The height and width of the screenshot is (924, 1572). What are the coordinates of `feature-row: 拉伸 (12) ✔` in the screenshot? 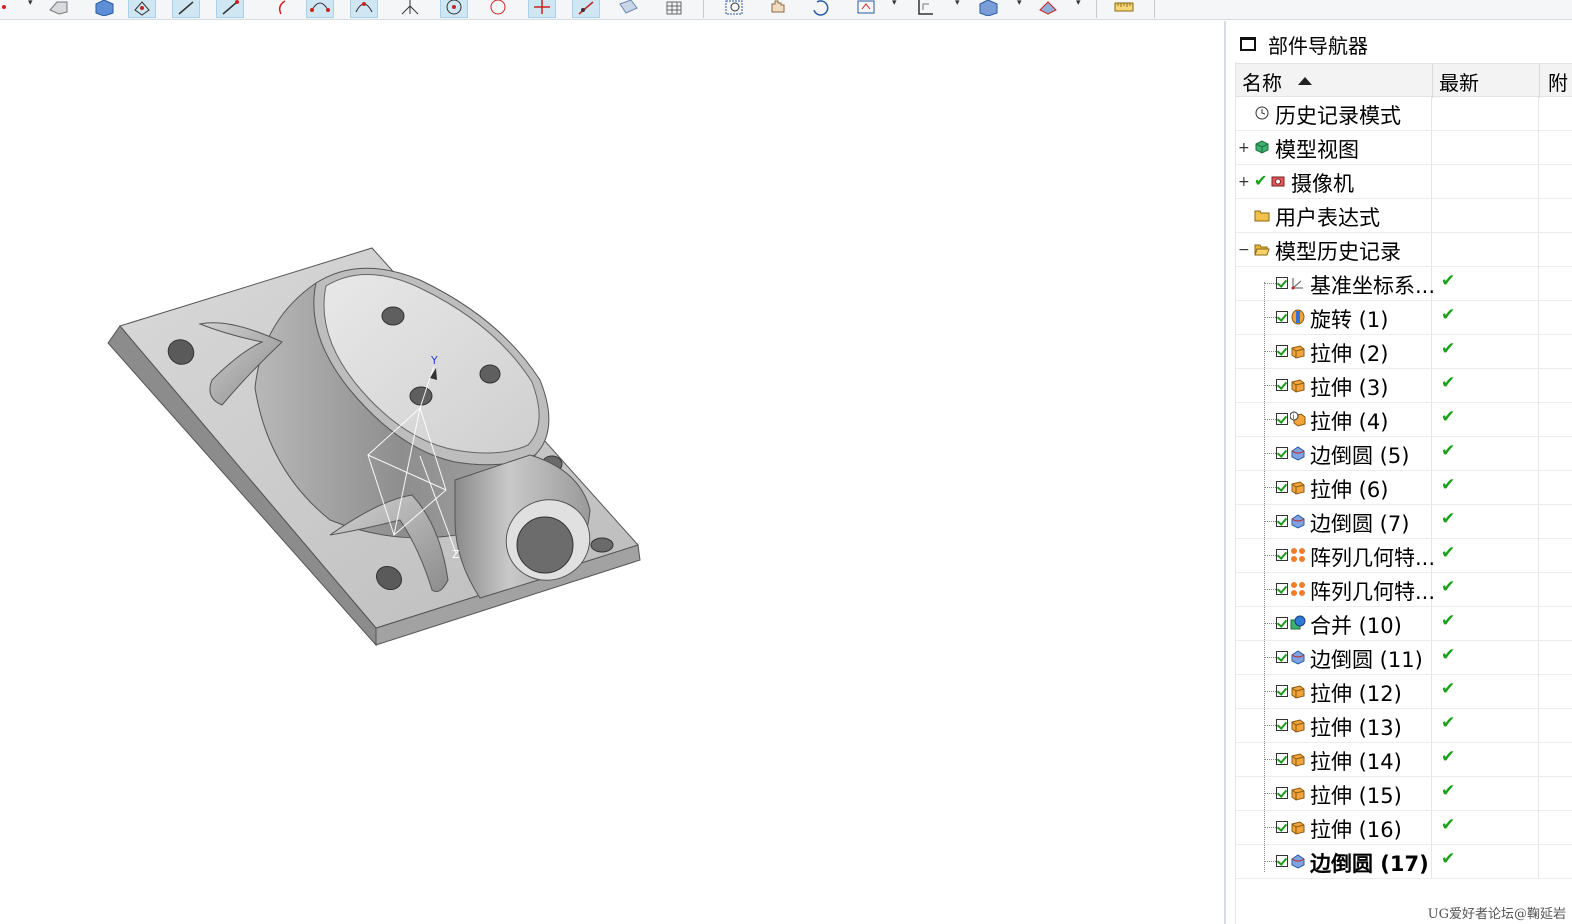 It's located at (1404, 692).